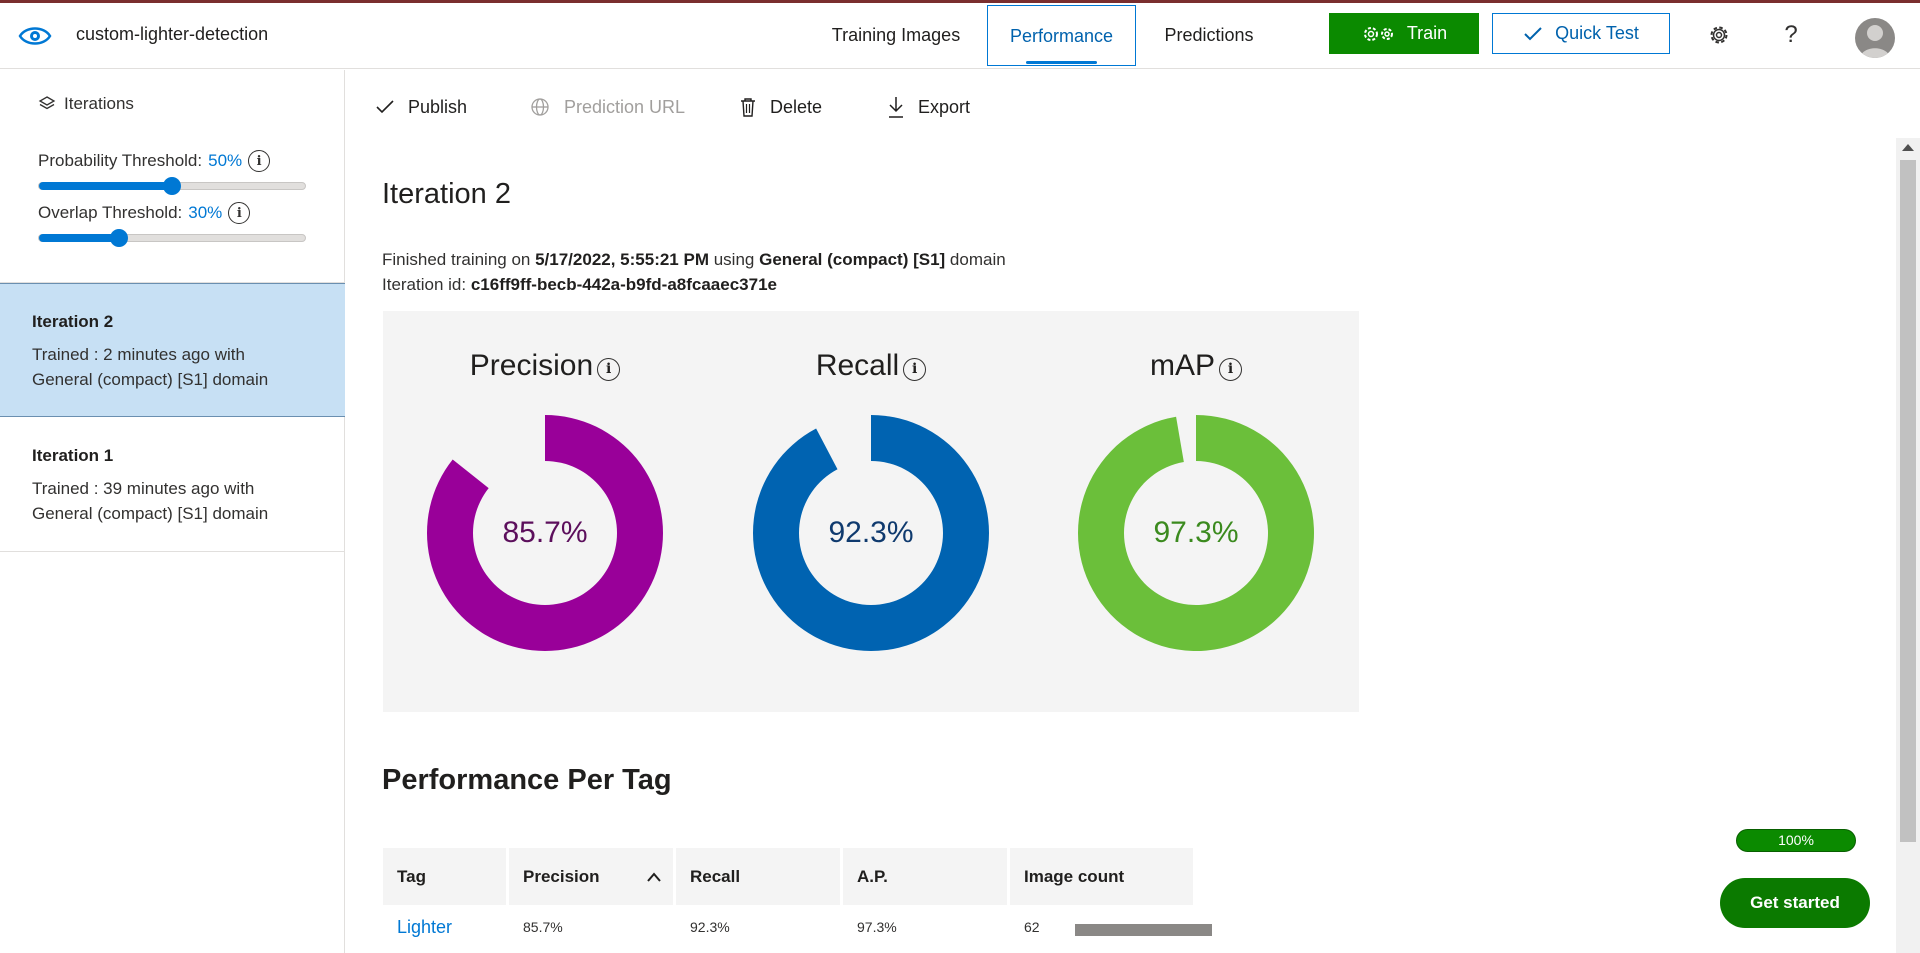 The image size is (1920, 953). I want to click on probability-threshold-value: 50%, so click(225, 160).